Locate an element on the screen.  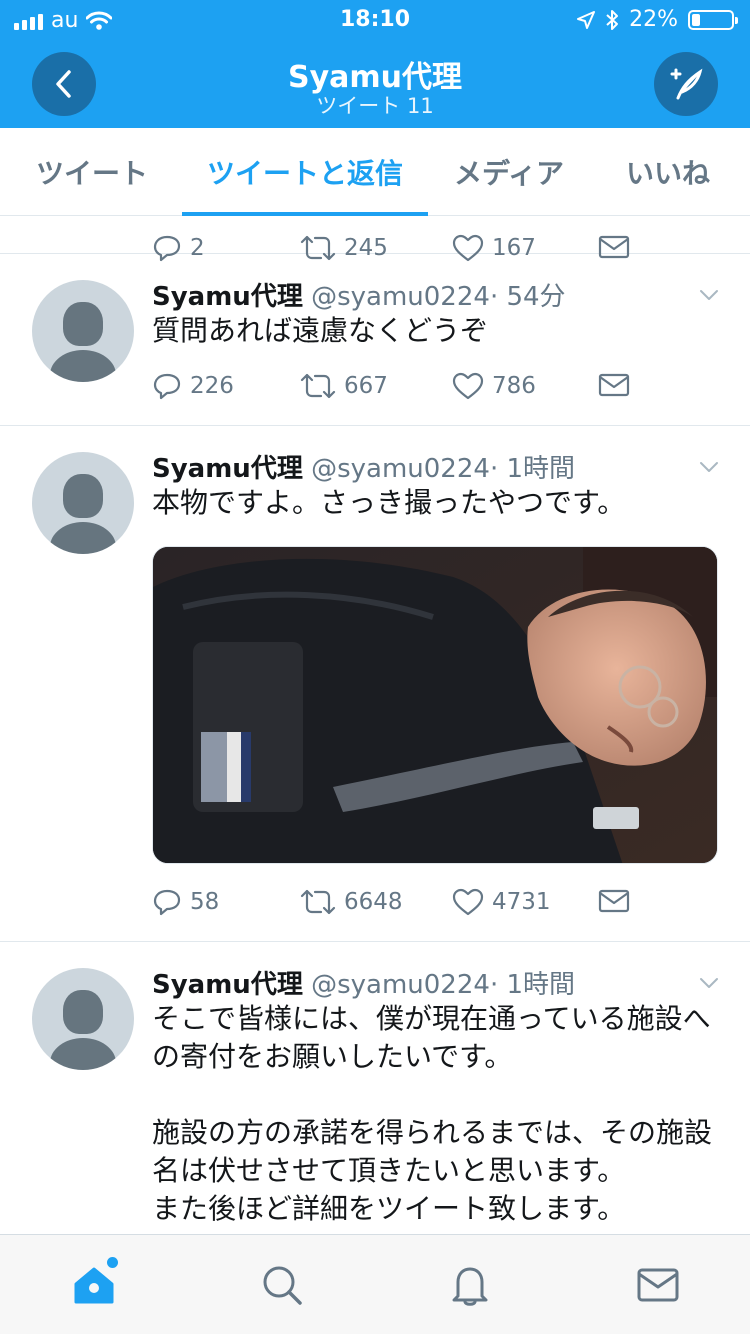
compose-feather-icon is located at coordinates (686, 84).